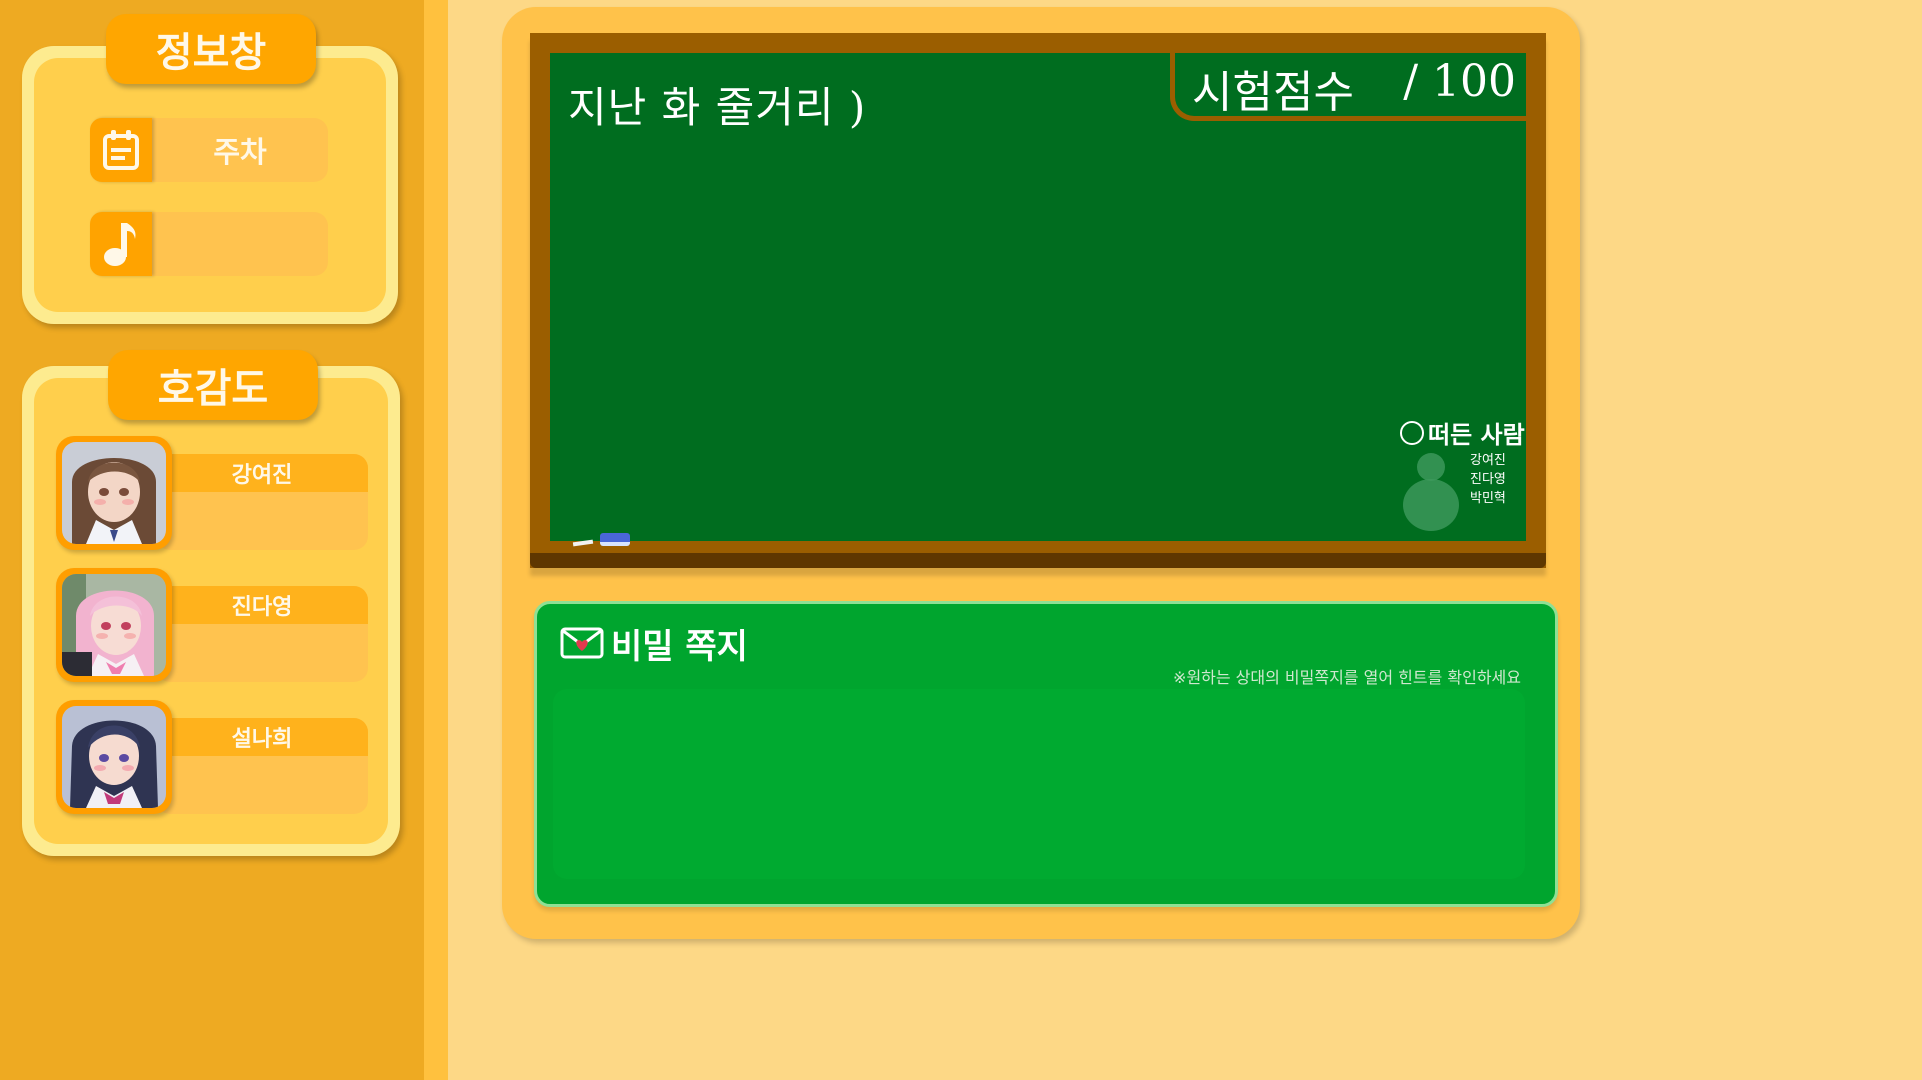 The height and width of the screenshot is (1080, 1922). I want to click on pink-hair-girl-portrait, so click(114, 625).